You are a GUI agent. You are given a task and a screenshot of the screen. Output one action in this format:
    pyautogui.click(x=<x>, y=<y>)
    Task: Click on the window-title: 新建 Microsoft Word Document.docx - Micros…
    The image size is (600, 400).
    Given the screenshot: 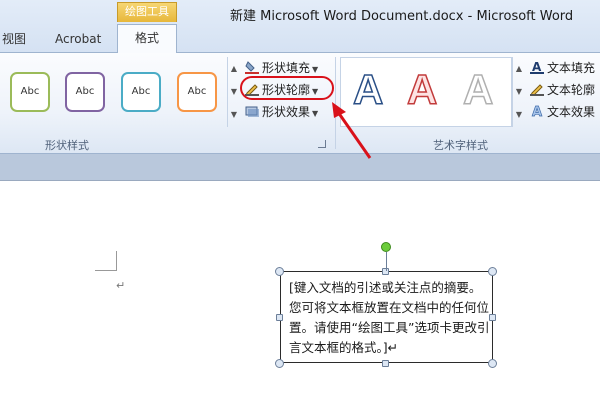 What is the action you would take?
    pyautogui.click(x=402, y=16)
    